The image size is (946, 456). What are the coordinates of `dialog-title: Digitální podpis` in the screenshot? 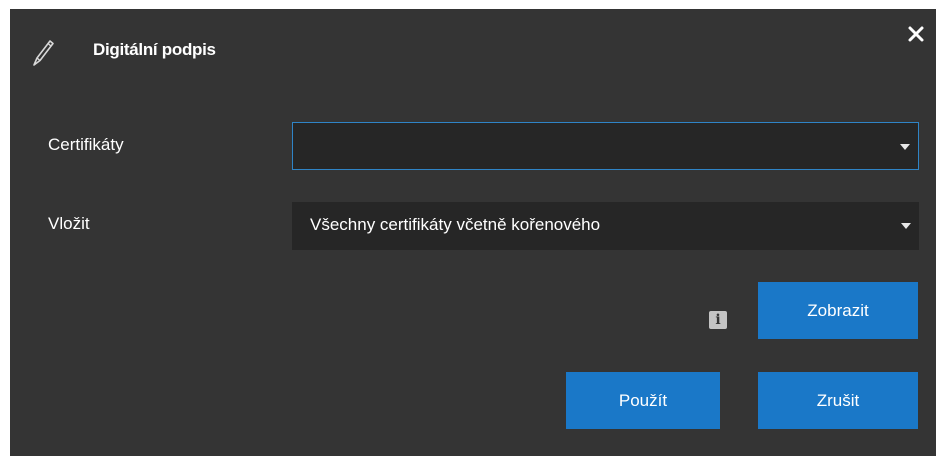 It's located at (154, 49).